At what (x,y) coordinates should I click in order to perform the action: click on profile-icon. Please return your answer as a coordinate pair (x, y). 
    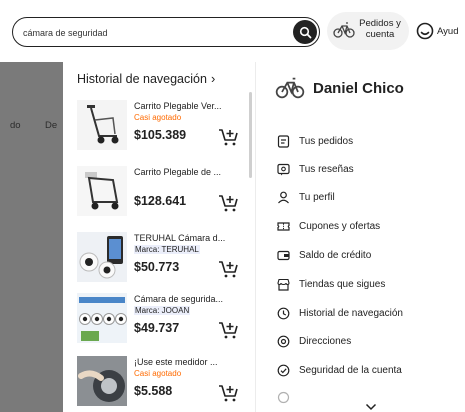
    Looking at the image, I should click on (283, 197).